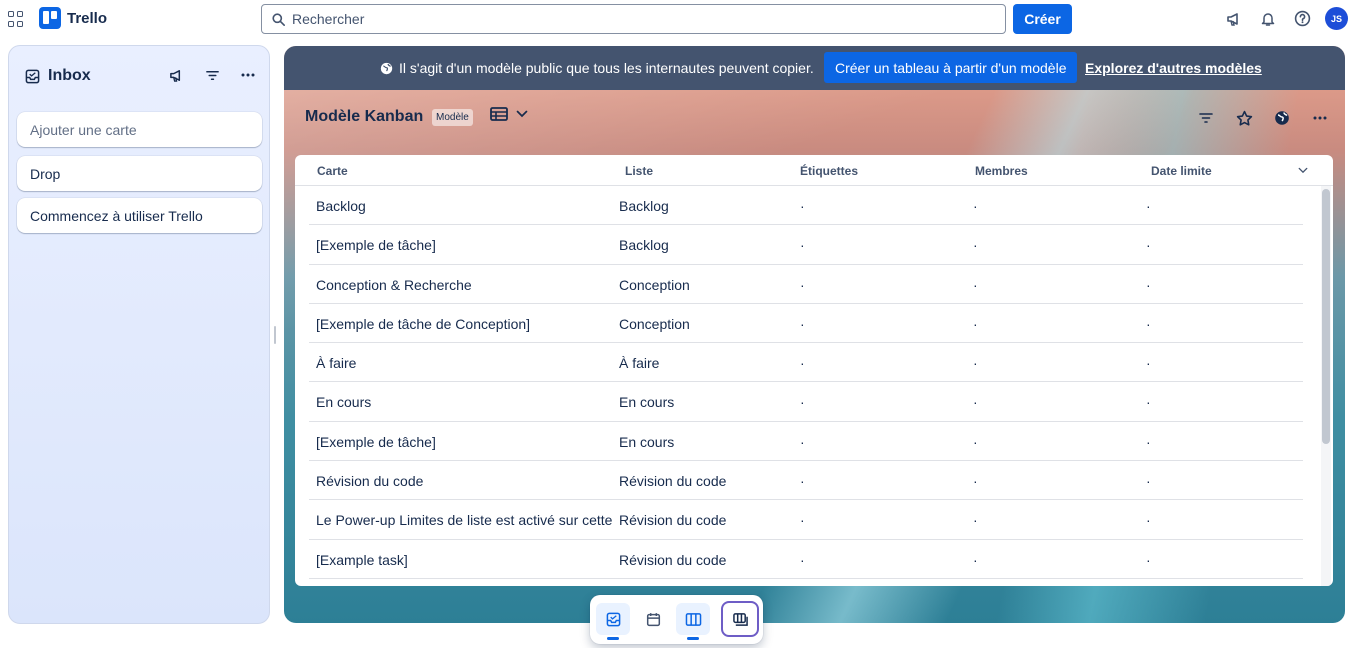 Image resolution: width=1358 pixels, height=648 pixels. I want to click on card-name-cell: En cours, so click(465, 402).